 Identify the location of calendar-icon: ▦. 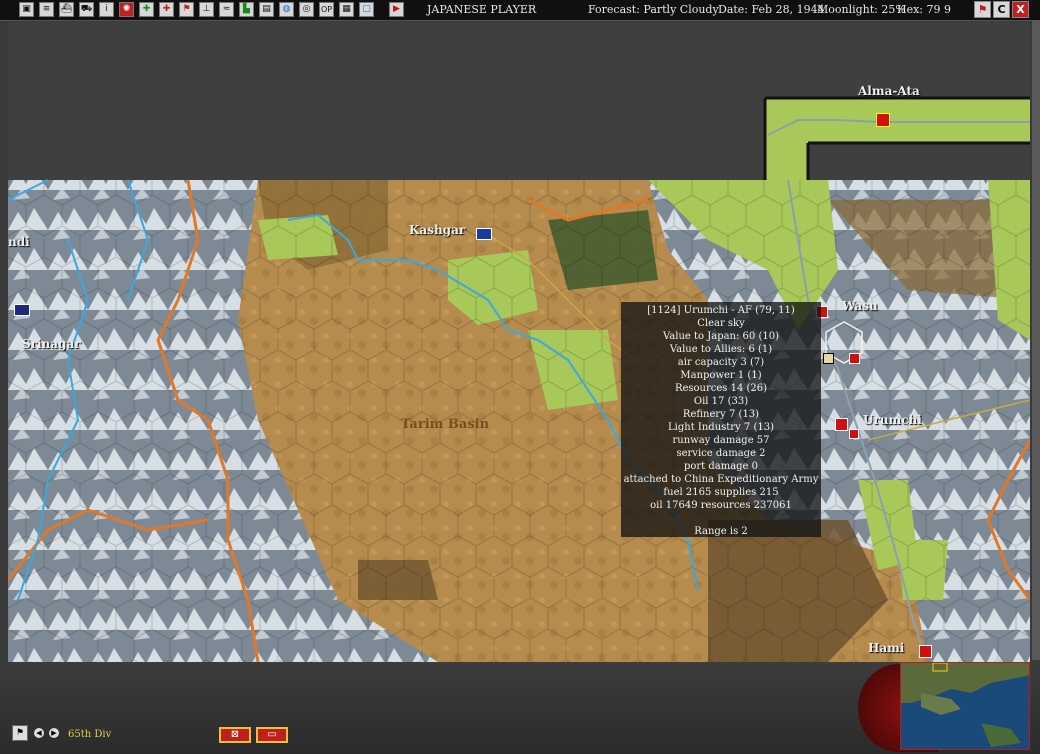
(346, 9).